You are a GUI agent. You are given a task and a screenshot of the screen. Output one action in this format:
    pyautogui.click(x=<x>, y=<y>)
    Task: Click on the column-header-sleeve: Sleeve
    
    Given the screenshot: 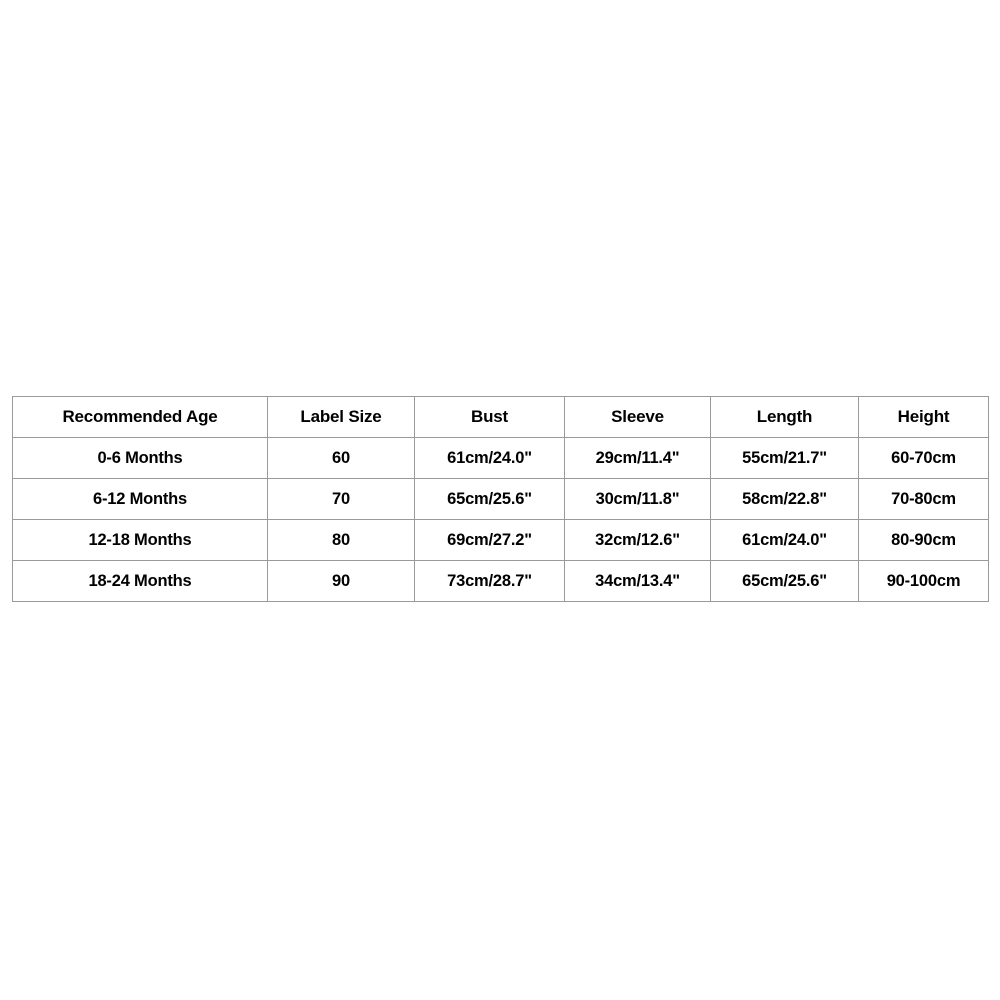 What is the action you would take?
    pyautogui.click(x=637, y=417)
    